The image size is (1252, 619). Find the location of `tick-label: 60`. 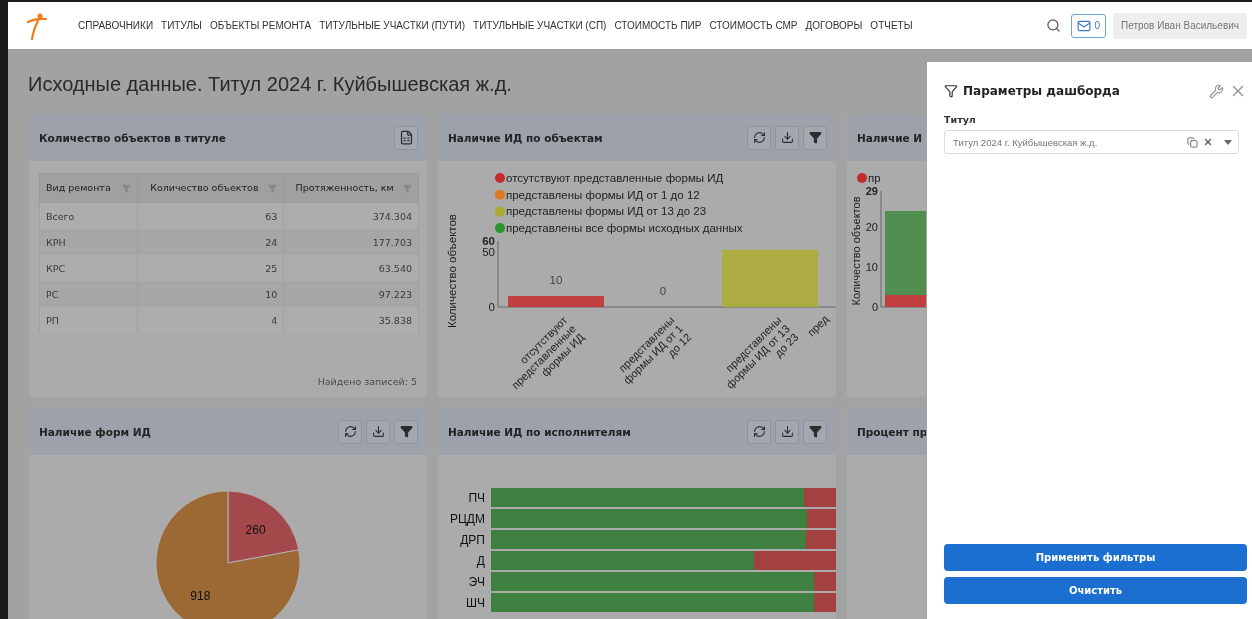

tick-label: 60 is located at coordinates (488, 241).